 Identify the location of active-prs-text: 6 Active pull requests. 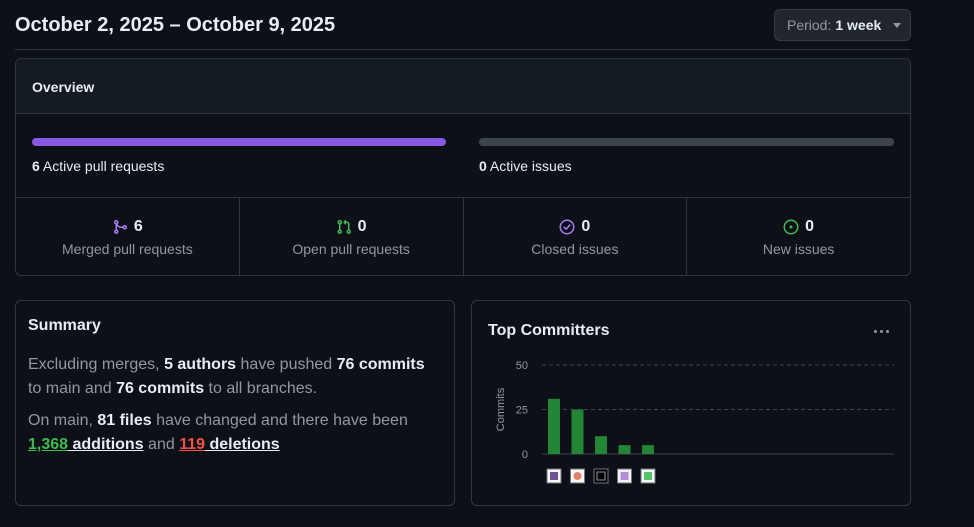
(98, 166).